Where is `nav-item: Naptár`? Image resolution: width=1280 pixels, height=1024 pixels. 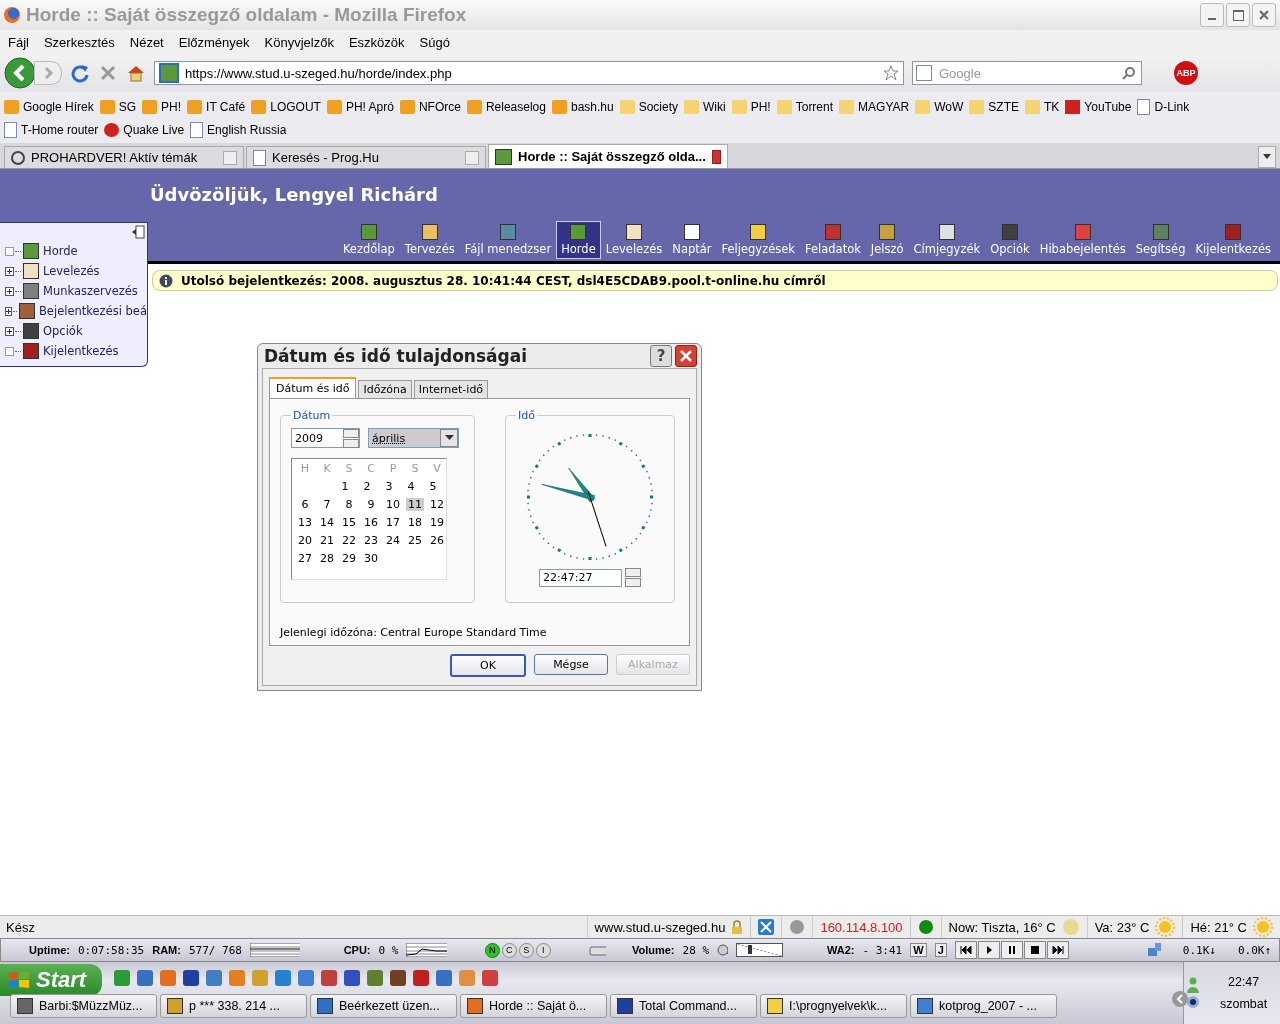 nav-item: Naptár is located at coordinates (692, 240).